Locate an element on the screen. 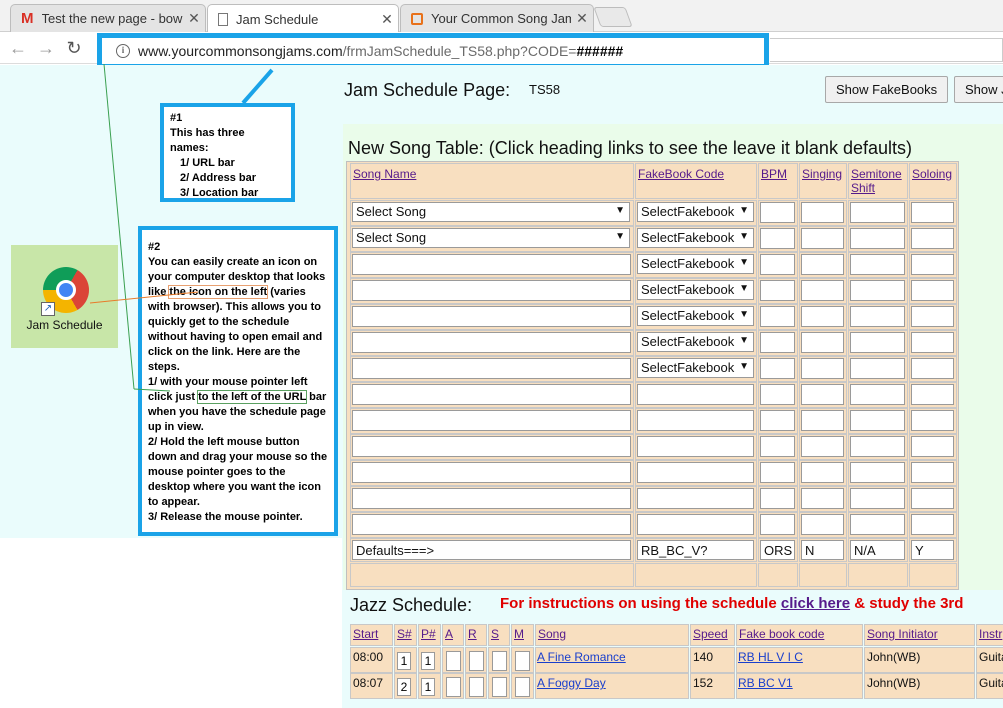 The image size is (1003, 708). s-num-header-link: S# is located at coordinates (405, 635).